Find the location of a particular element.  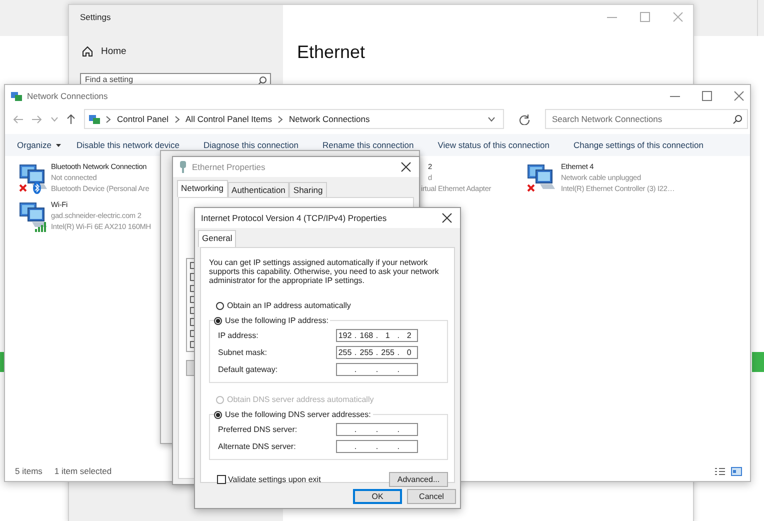

toolbar-button: Disable this network device is located at coordinates (128, 145).